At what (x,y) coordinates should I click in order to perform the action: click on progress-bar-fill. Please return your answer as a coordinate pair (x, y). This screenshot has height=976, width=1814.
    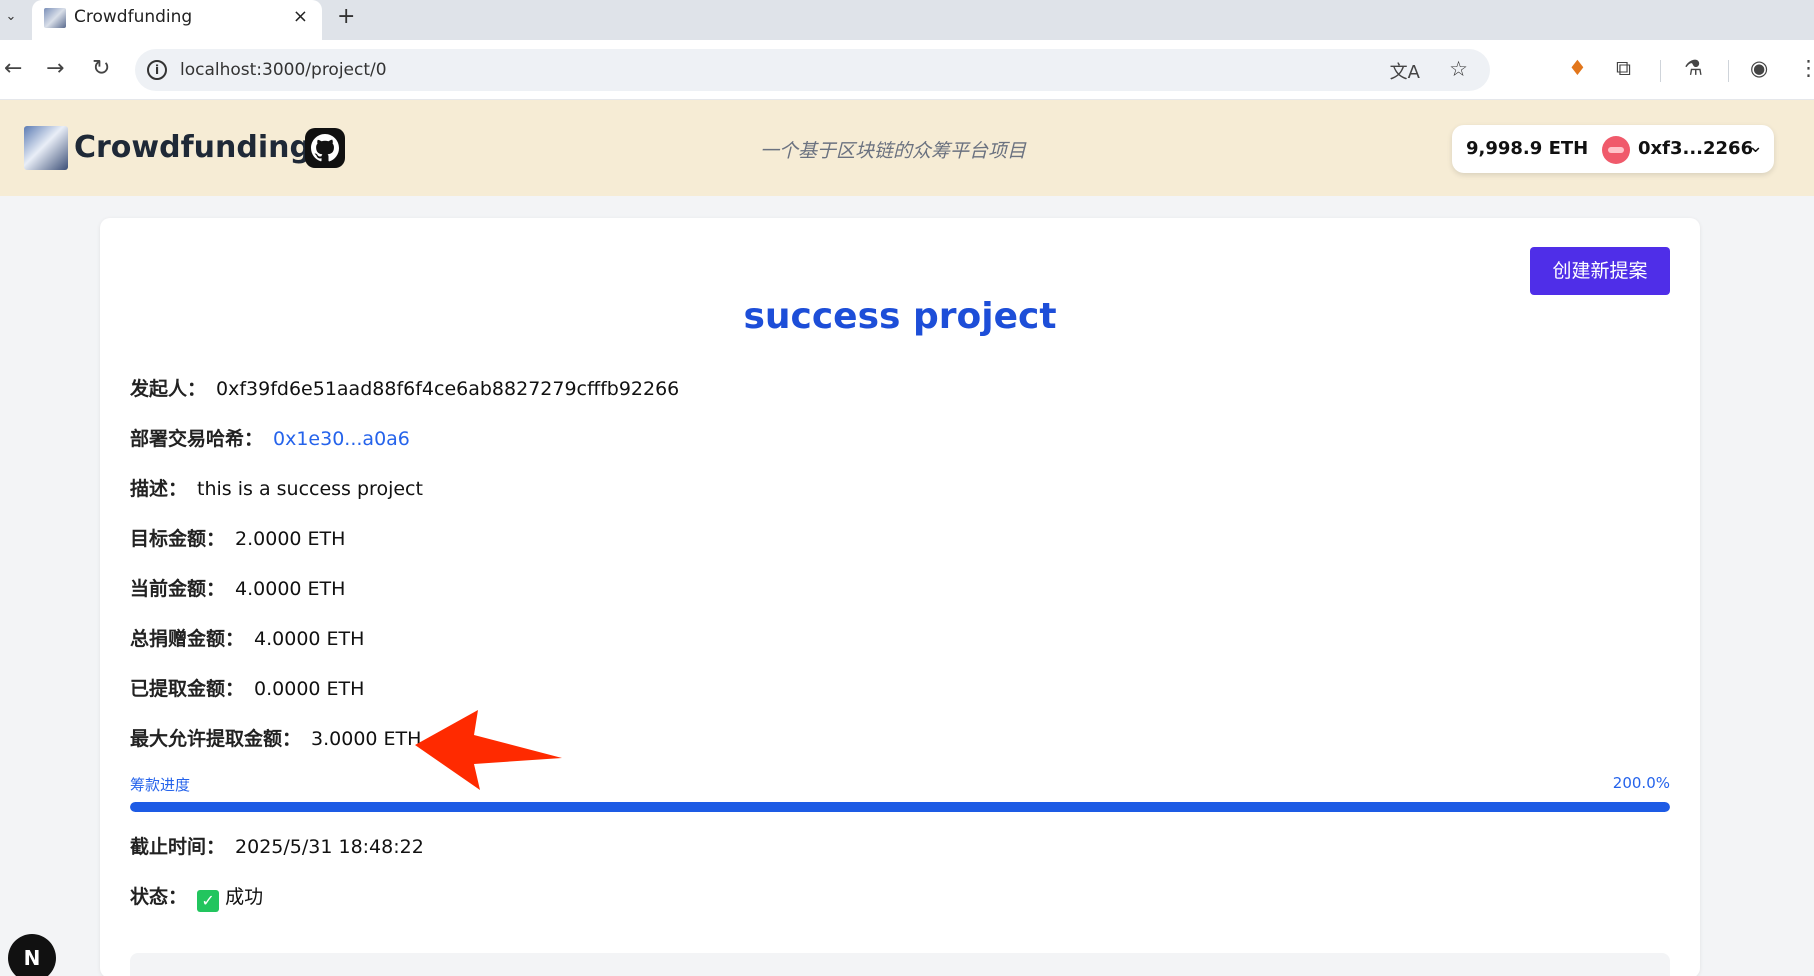
    Looking at the image, I should click on (900, 807).